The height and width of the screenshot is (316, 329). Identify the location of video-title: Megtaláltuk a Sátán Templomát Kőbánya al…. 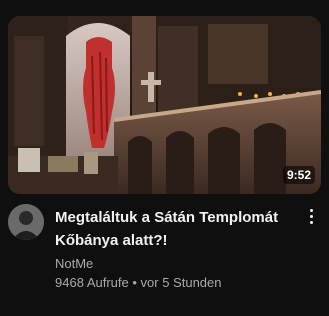
(177, 229).